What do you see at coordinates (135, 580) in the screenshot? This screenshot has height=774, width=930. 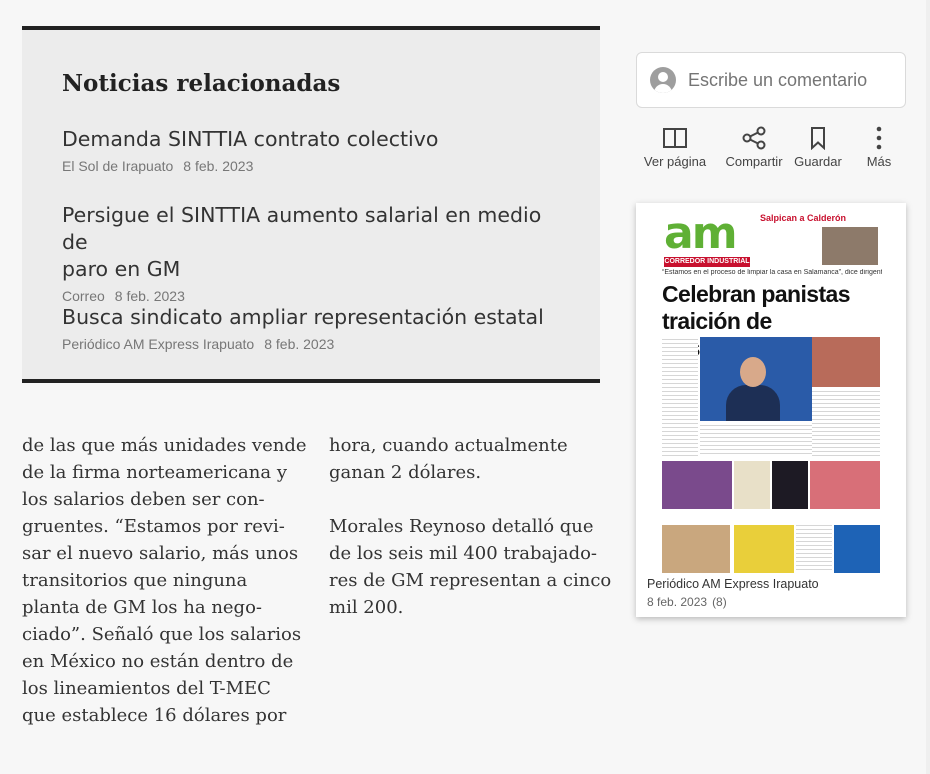 I see `article-line: transitorios que ninguna` at bounding box center [135, 580].